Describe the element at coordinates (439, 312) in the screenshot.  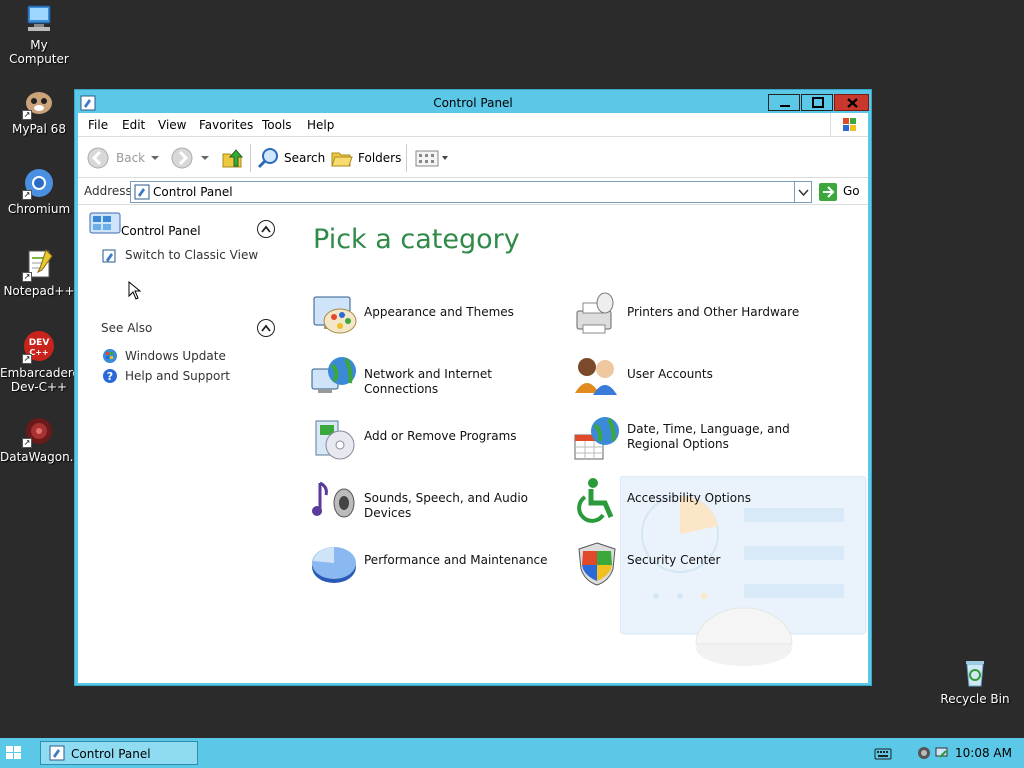
I see `category-label: Appearance and Themes` at that location.